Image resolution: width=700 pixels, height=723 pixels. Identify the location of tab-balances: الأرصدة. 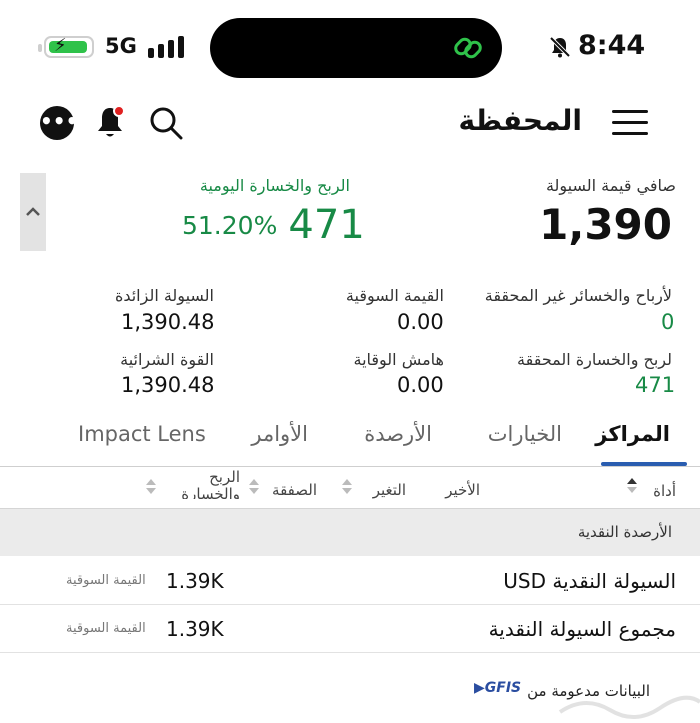
(398, 434).